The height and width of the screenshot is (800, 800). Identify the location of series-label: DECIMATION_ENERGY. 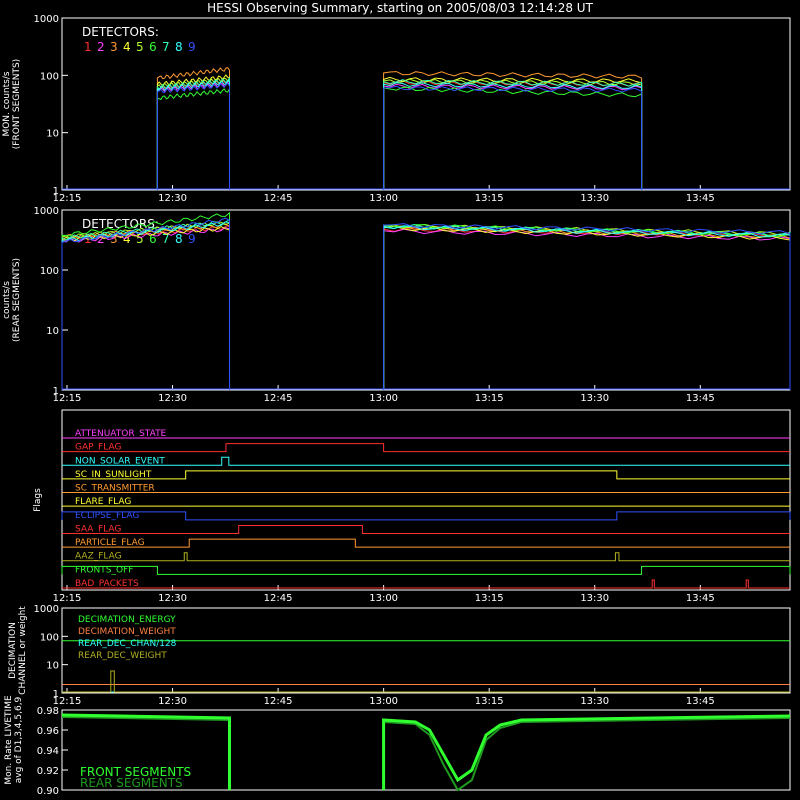
(127, 620).